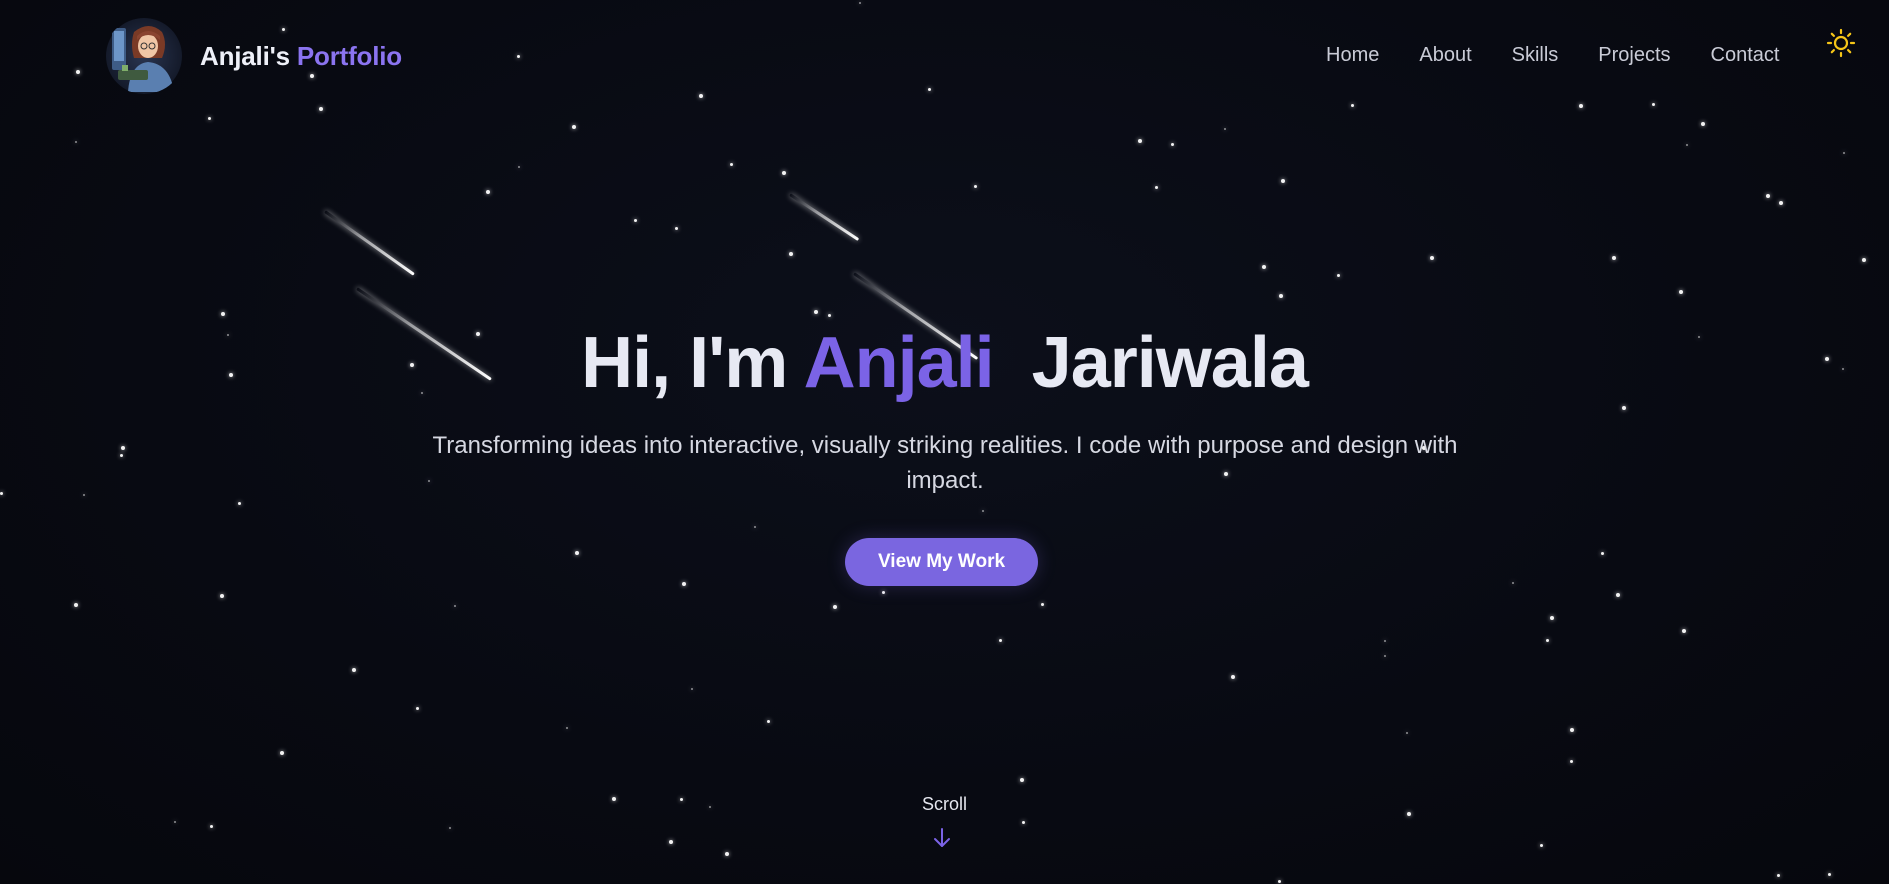 Image resolution: width=1889 pixels, height=884 pixels. I want to click on developer-avatar-icon, so click(144, 56).